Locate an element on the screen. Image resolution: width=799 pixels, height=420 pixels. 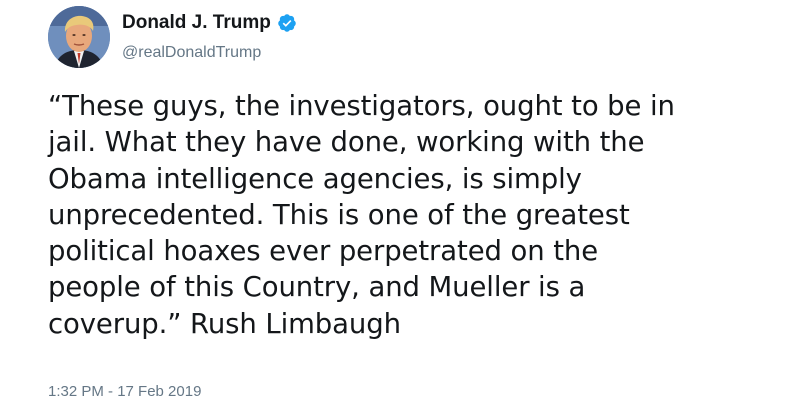
verified-badge-icon is located at coordinates (287, 23).